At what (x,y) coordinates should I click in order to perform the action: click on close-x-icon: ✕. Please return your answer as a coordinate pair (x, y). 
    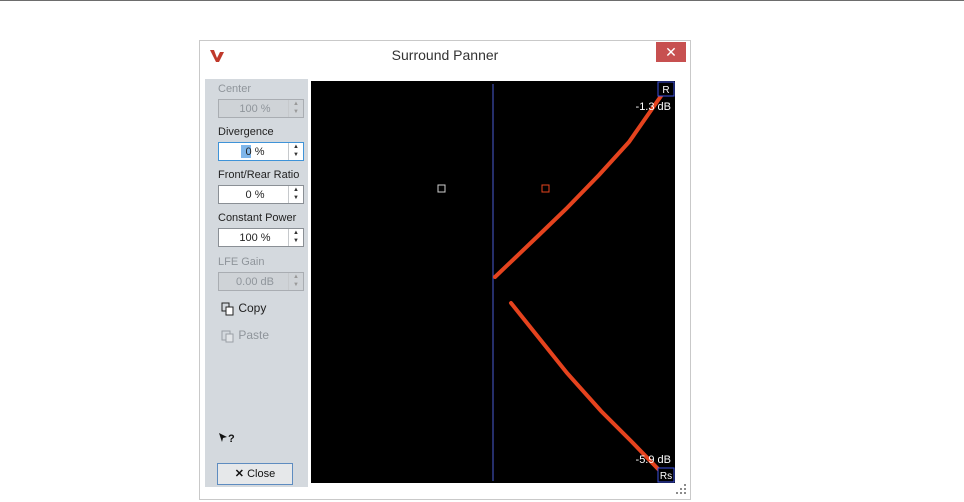
    Looking at the image, I should click on (239, 474).